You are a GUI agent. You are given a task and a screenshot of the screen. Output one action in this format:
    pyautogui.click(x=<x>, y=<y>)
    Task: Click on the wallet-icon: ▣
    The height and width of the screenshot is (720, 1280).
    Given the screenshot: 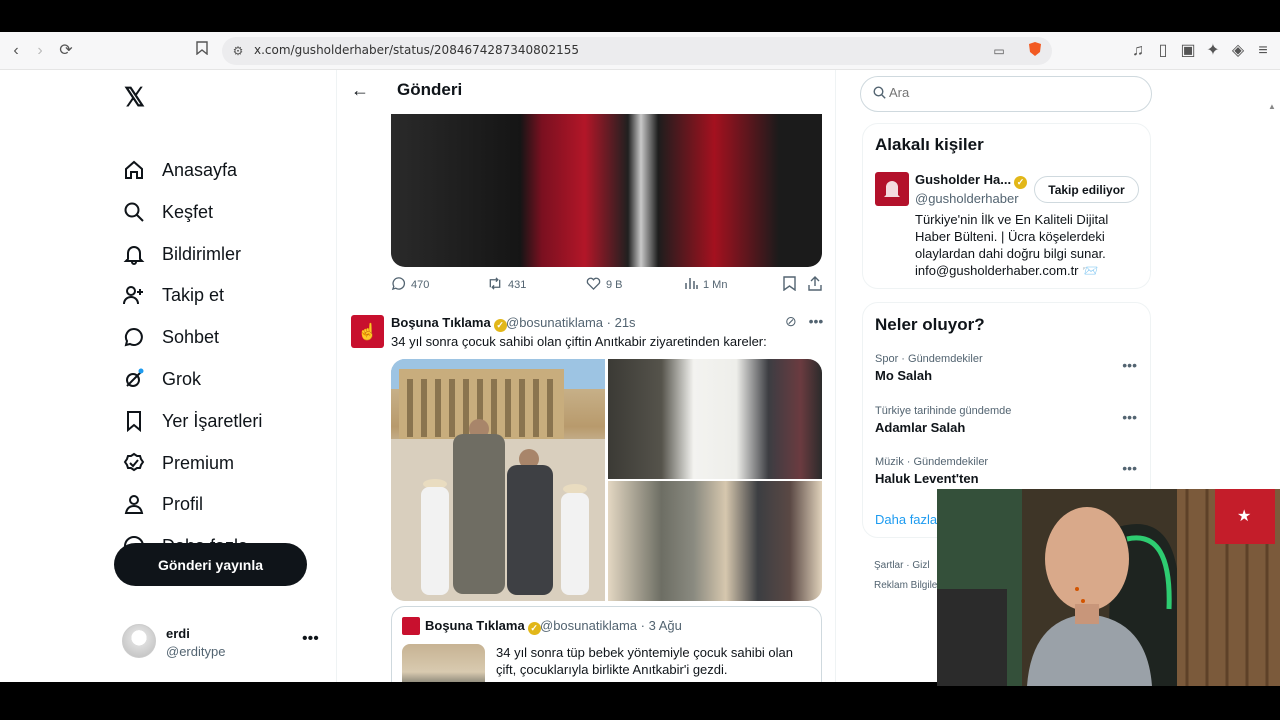 What is the action you would take?
    pyautogui.click(x=1188, y=51)
    